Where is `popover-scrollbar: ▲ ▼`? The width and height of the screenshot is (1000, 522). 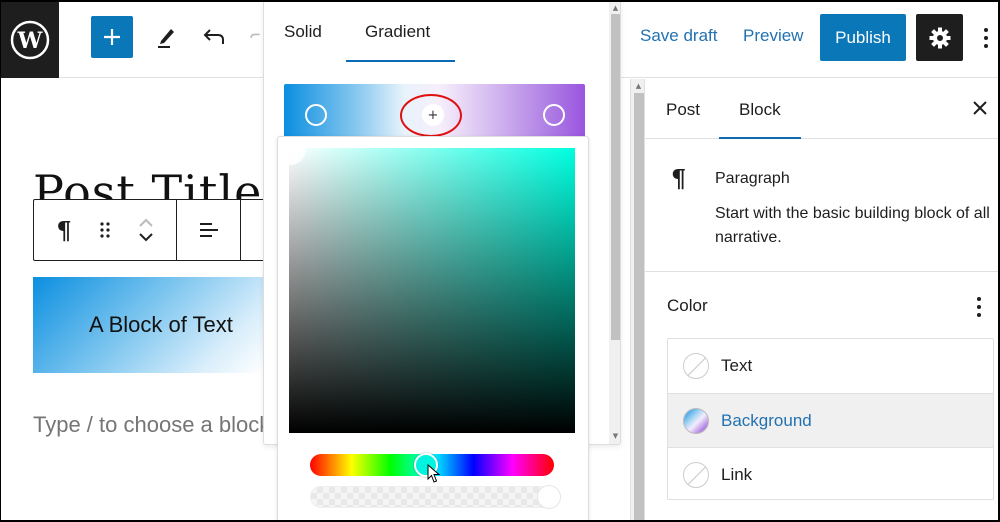 popover-scrollbar: ▲ ▼ is located at coordinates (614, 223).